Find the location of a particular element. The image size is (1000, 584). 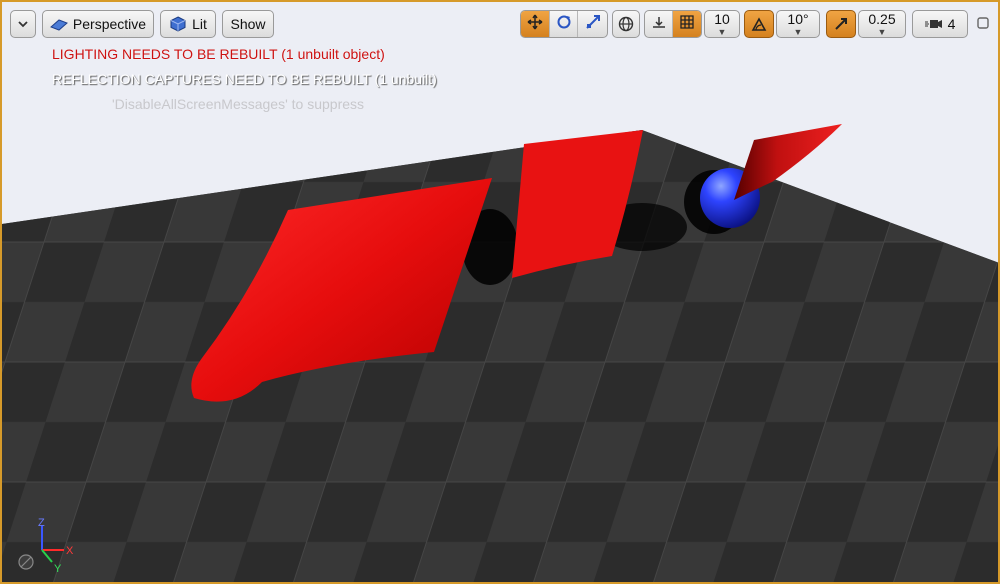

grid-icon is located at coordinates (687, 24).